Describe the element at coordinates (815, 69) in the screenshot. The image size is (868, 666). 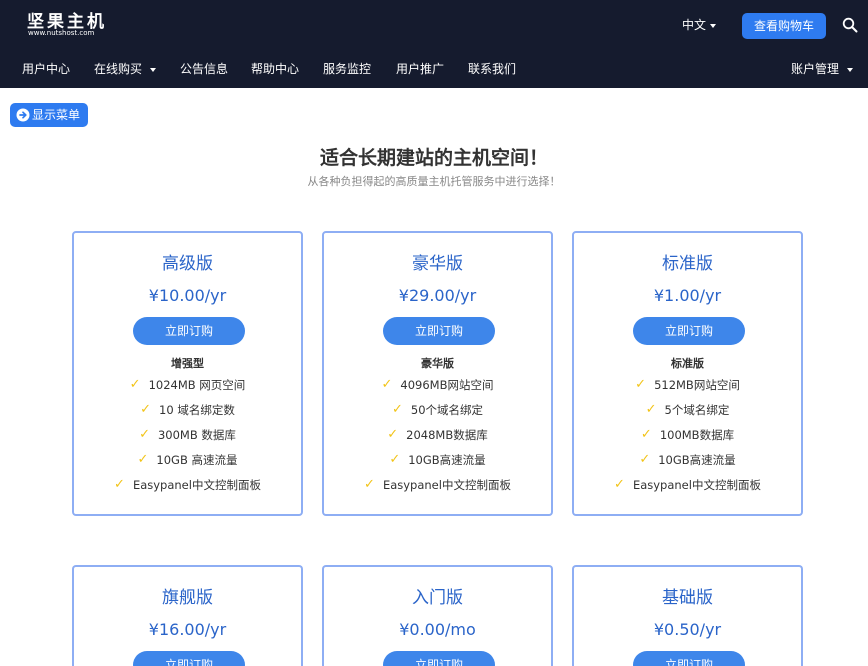
I see `account-menu-label: 账户管理` at that location.